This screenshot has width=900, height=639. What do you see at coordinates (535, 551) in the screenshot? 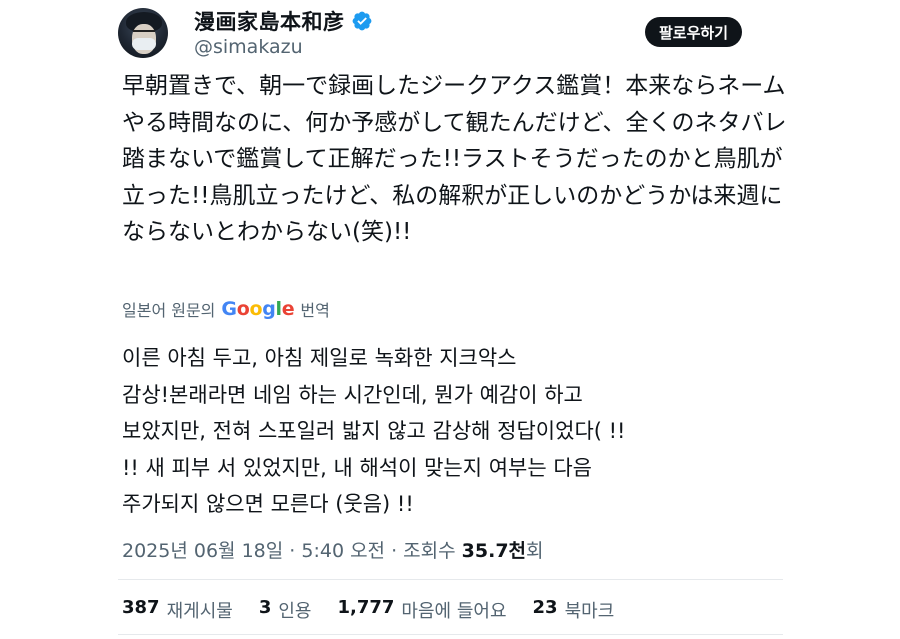
I see `views-suffix: 회` at bounding box center [535, 551].